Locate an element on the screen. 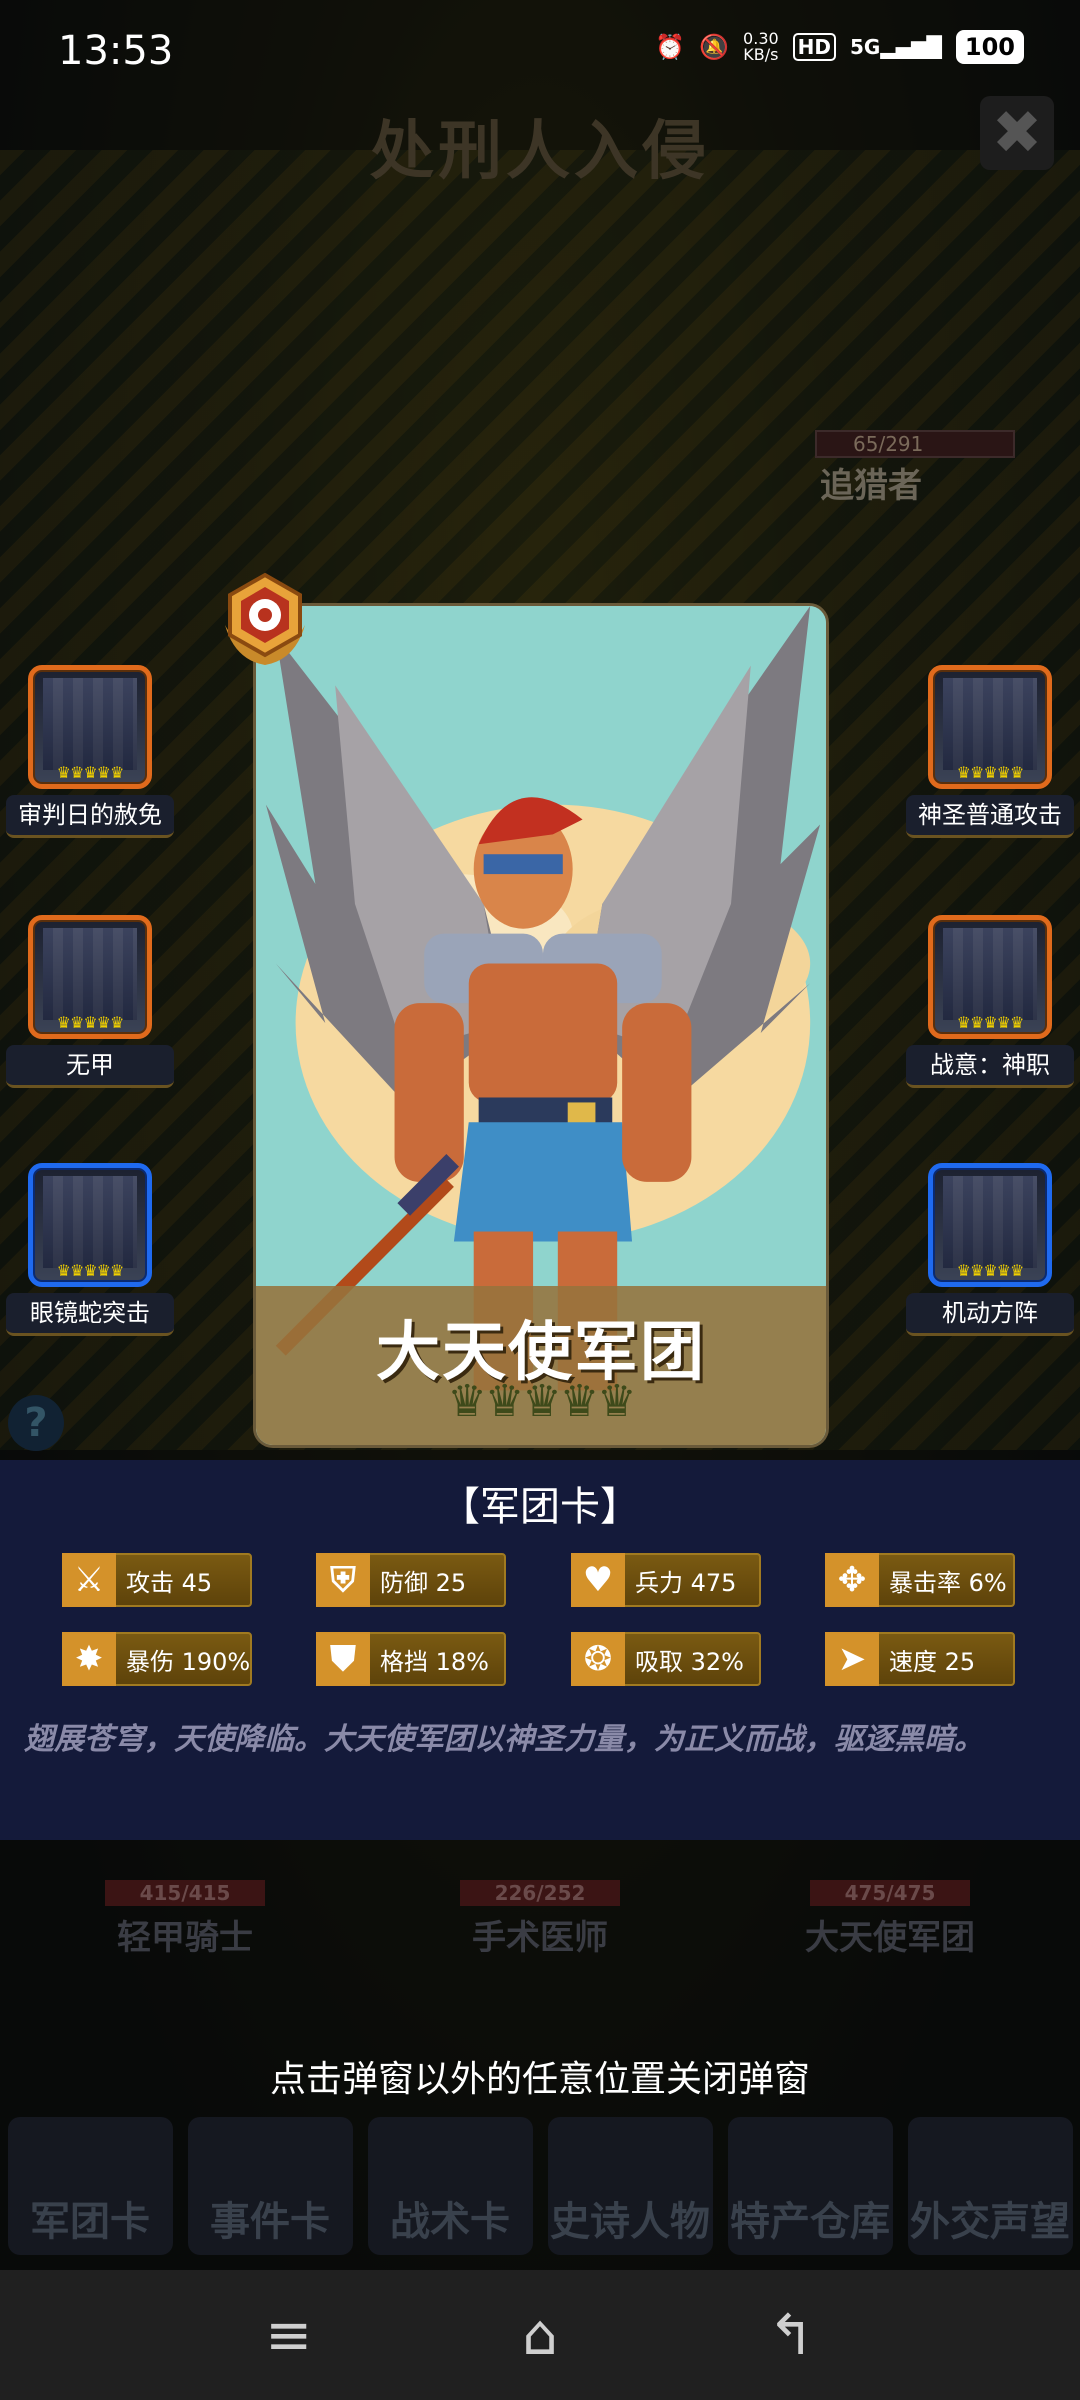 The height and width of the screenshot is (2400, 1080). boot-icon: ➤ is located at coordinates (852, 1659).